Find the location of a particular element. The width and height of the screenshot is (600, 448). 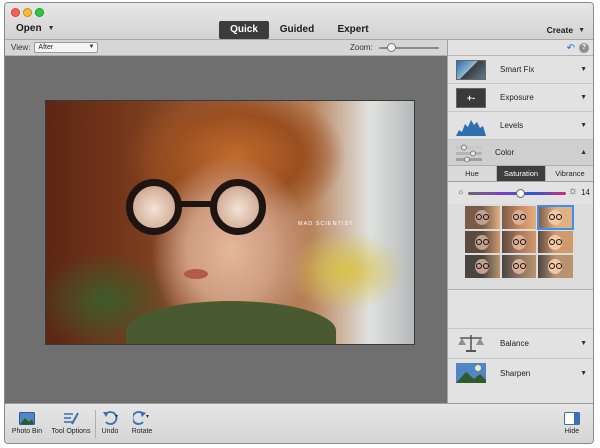

minimize-window-button is located at coordinates (27, 12).